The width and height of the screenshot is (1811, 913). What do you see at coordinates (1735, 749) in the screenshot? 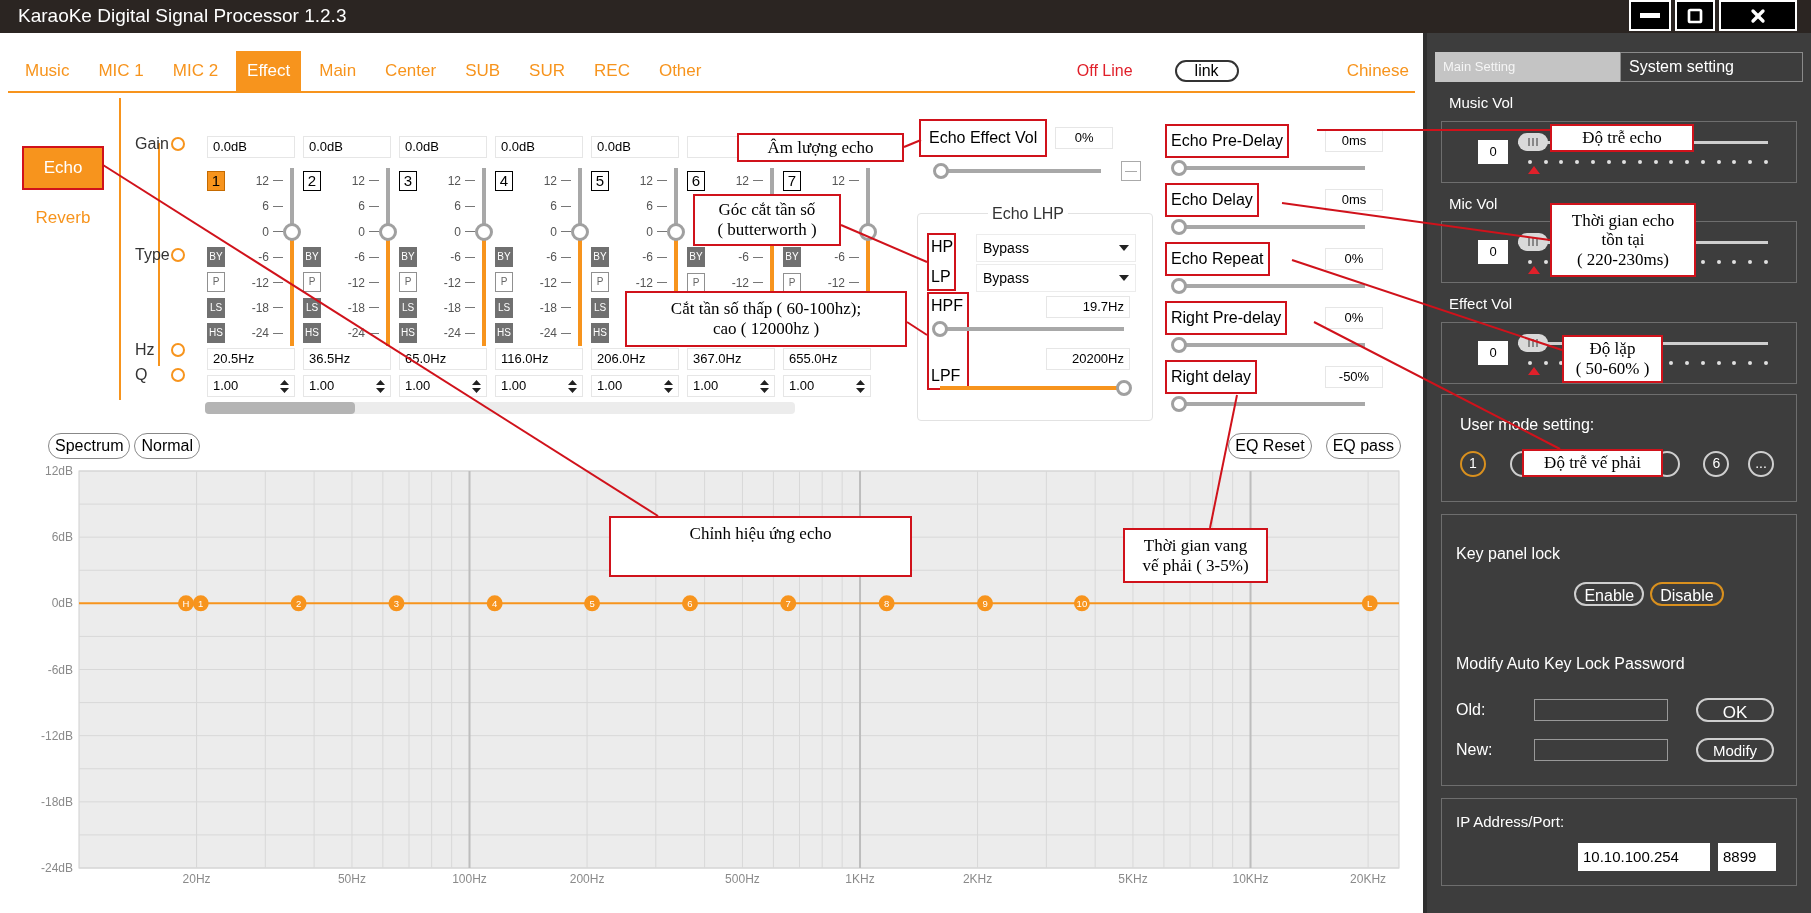
I see `modify-button: Modify` at bounding box center [1735, 749].